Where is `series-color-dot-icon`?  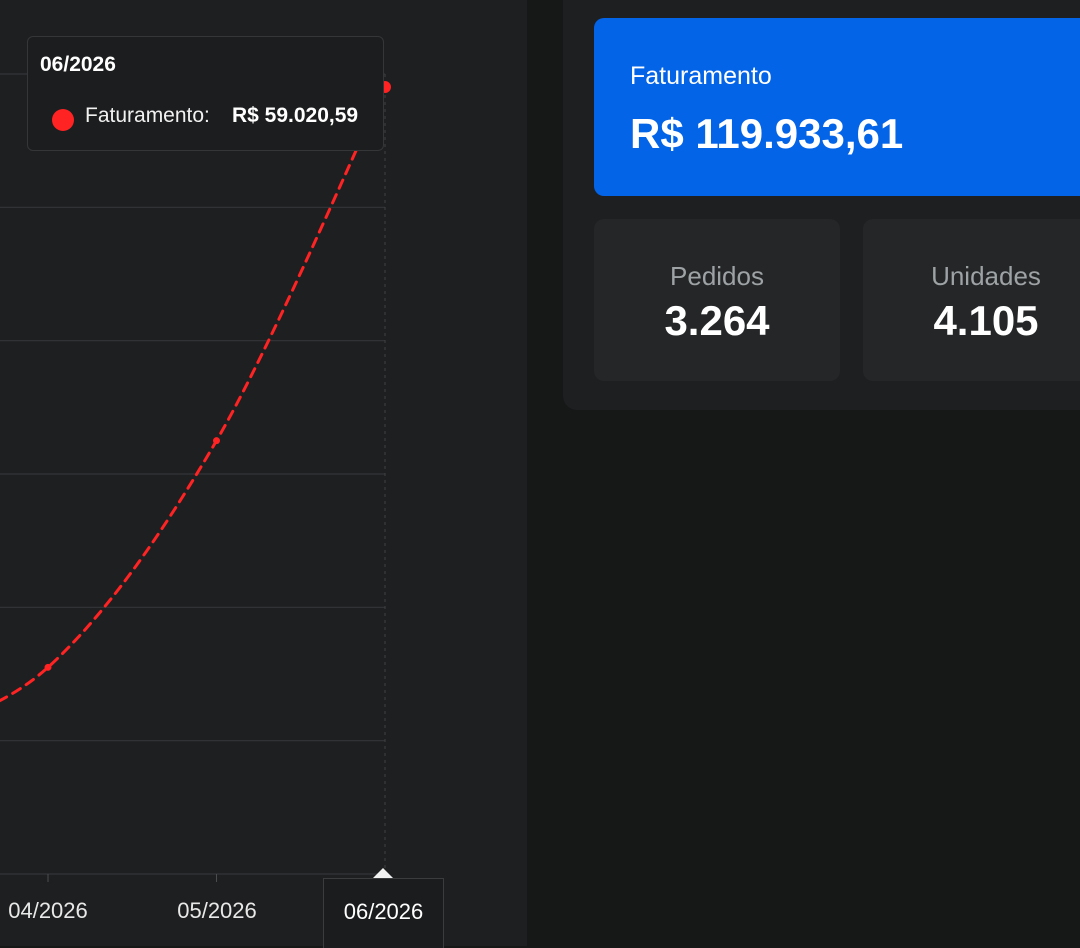 series-color-dot-icon is located at coordinates (63, 120).